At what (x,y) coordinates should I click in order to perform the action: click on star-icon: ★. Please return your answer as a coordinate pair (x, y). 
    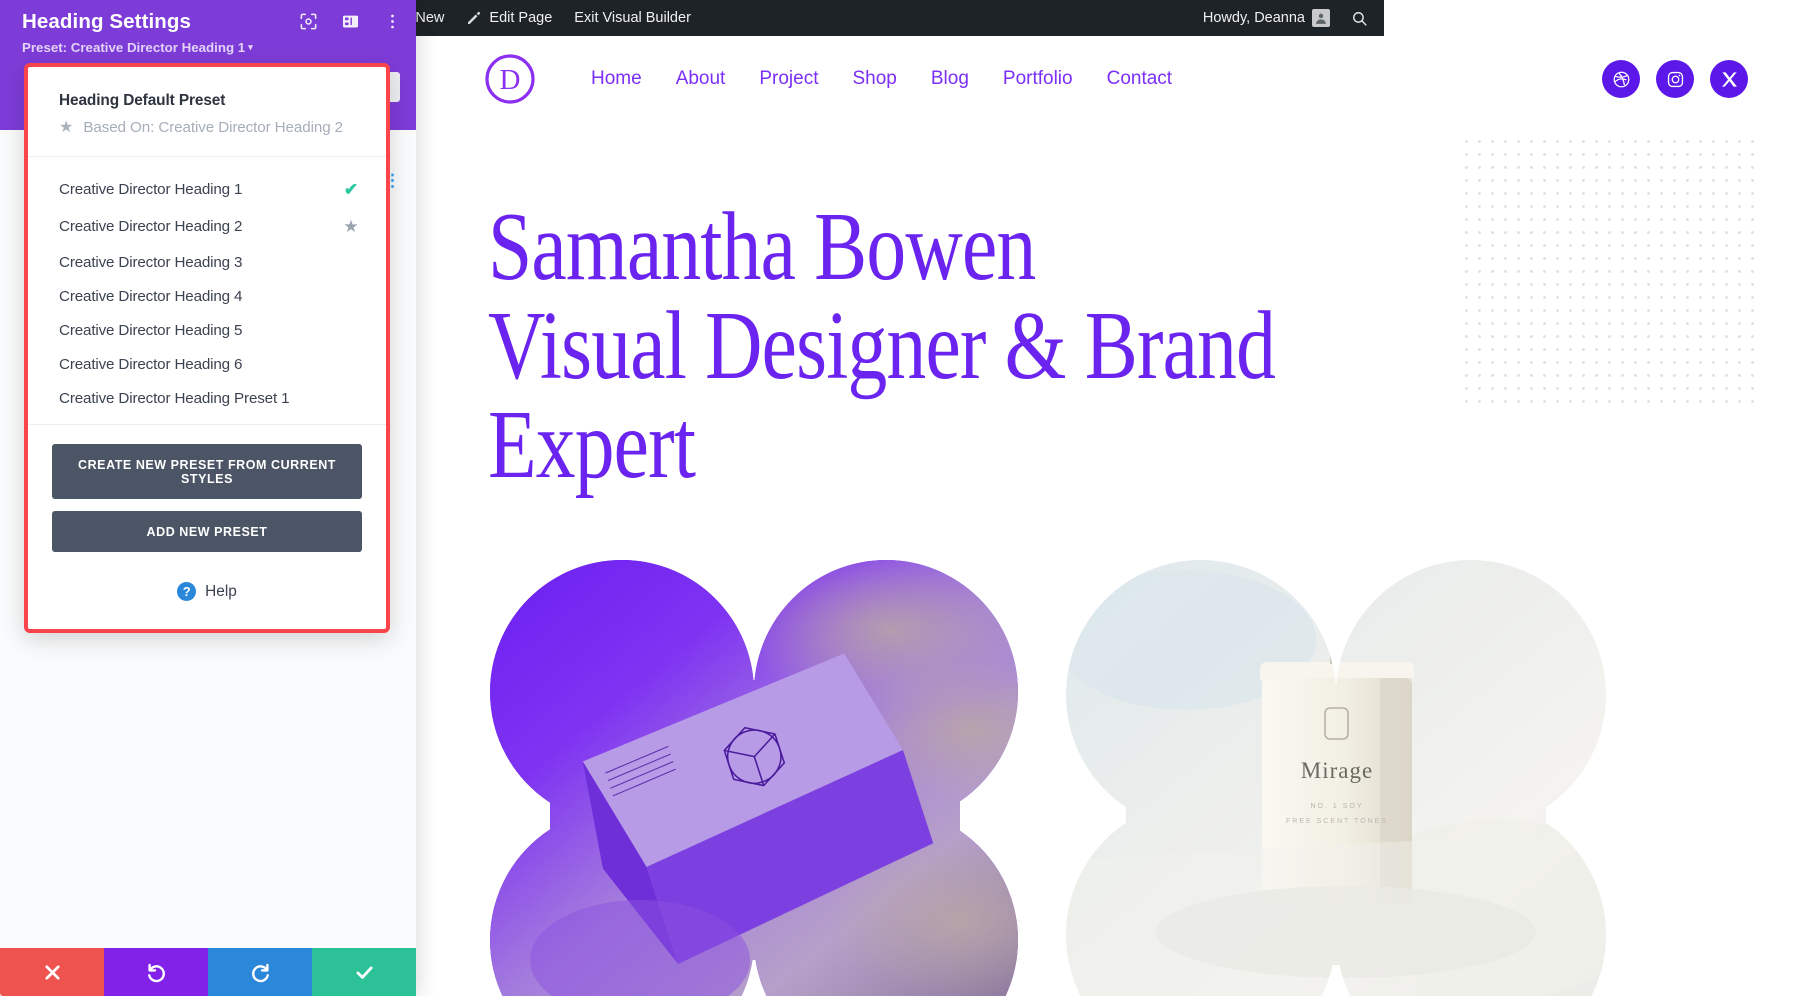
    Looking at the image, I should click on (66, 127).